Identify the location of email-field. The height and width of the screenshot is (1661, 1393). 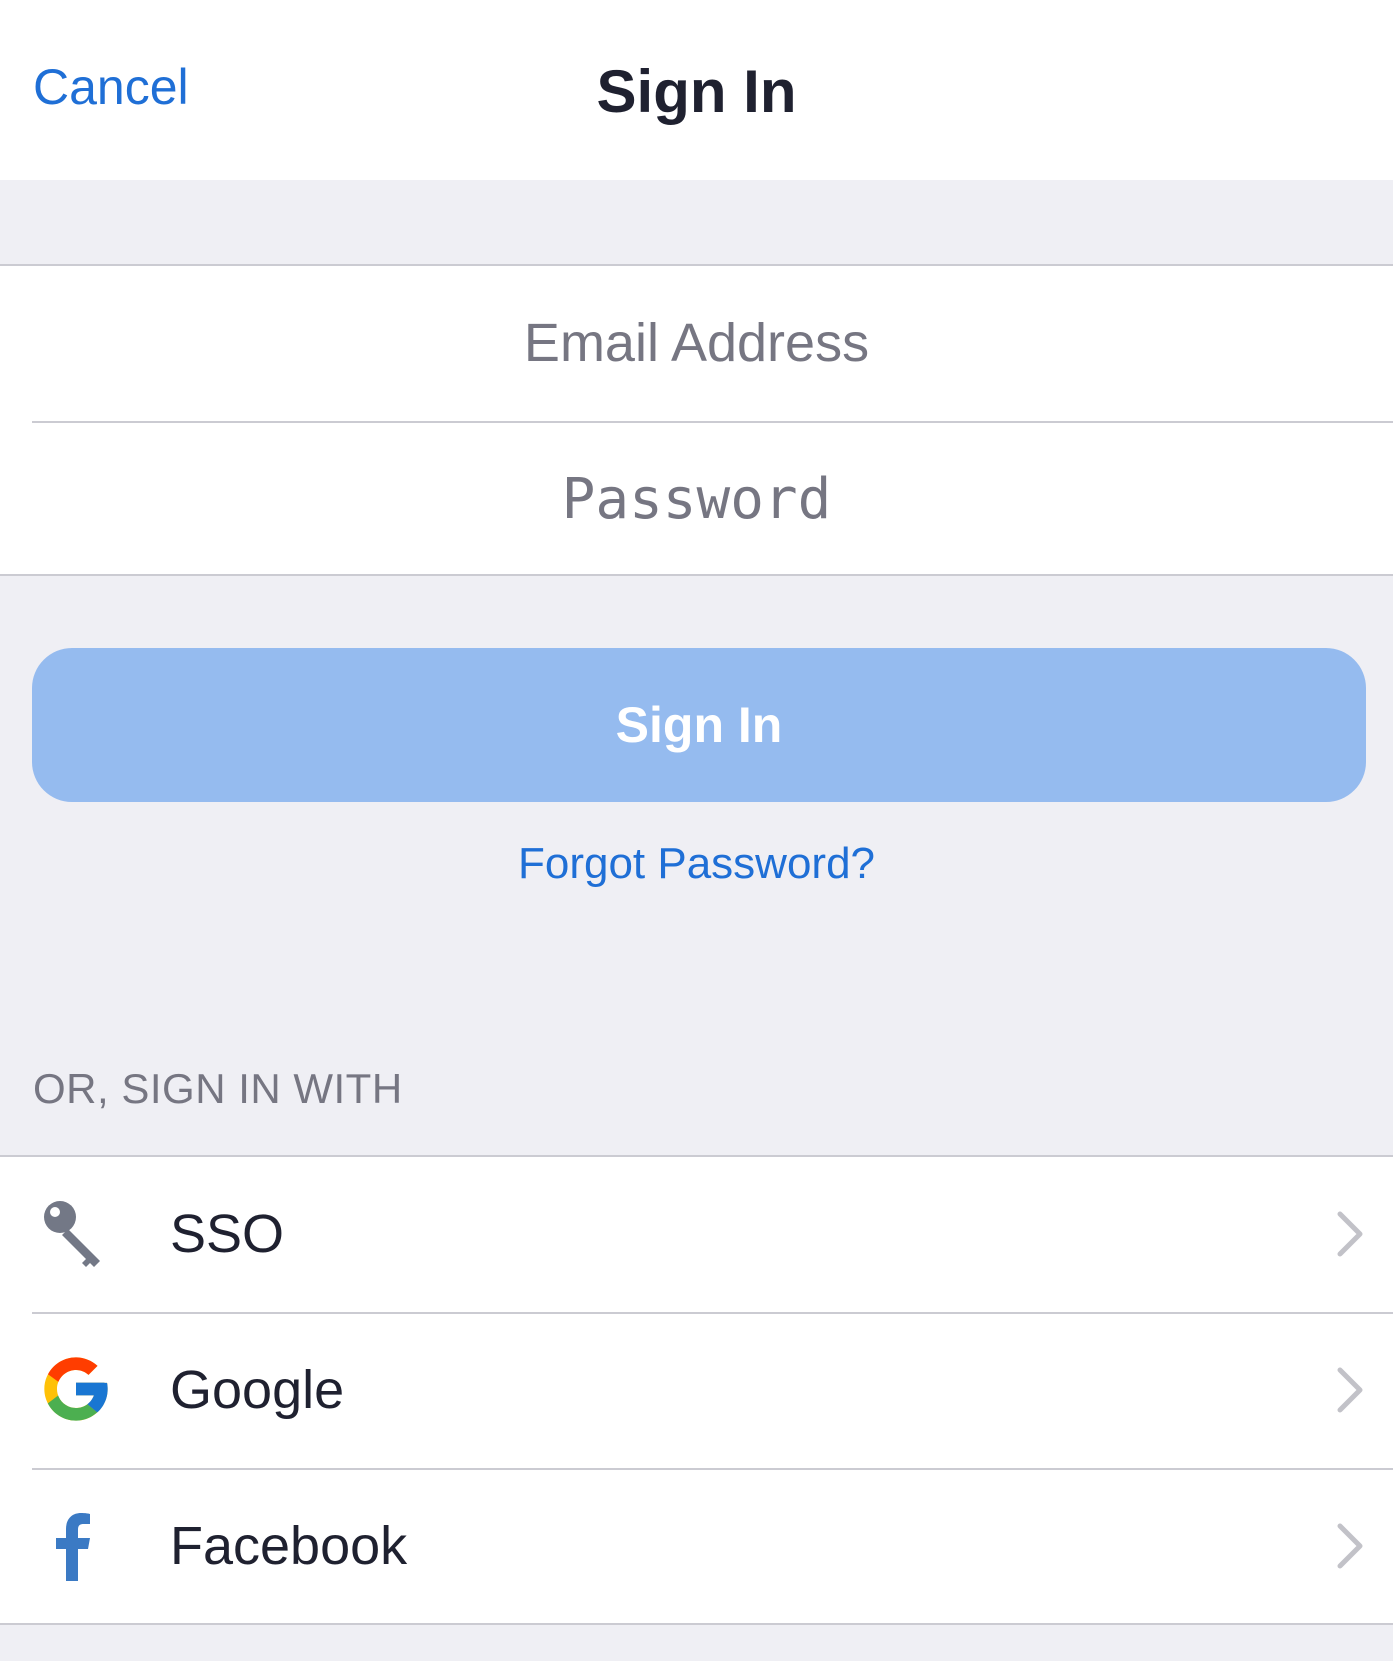
(696, 343).